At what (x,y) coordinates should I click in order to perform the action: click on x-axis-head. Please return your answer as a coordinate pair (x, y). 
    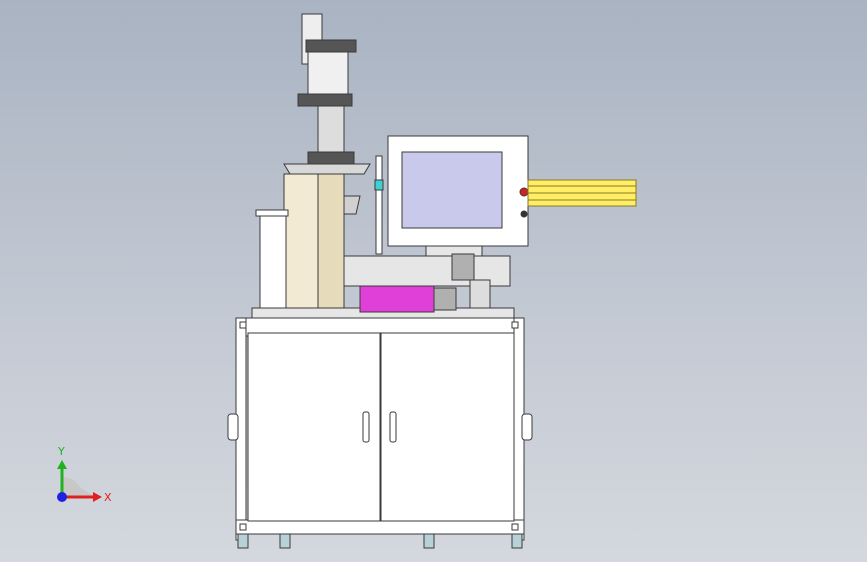
    Looking at the image, I should click on (97, 497).